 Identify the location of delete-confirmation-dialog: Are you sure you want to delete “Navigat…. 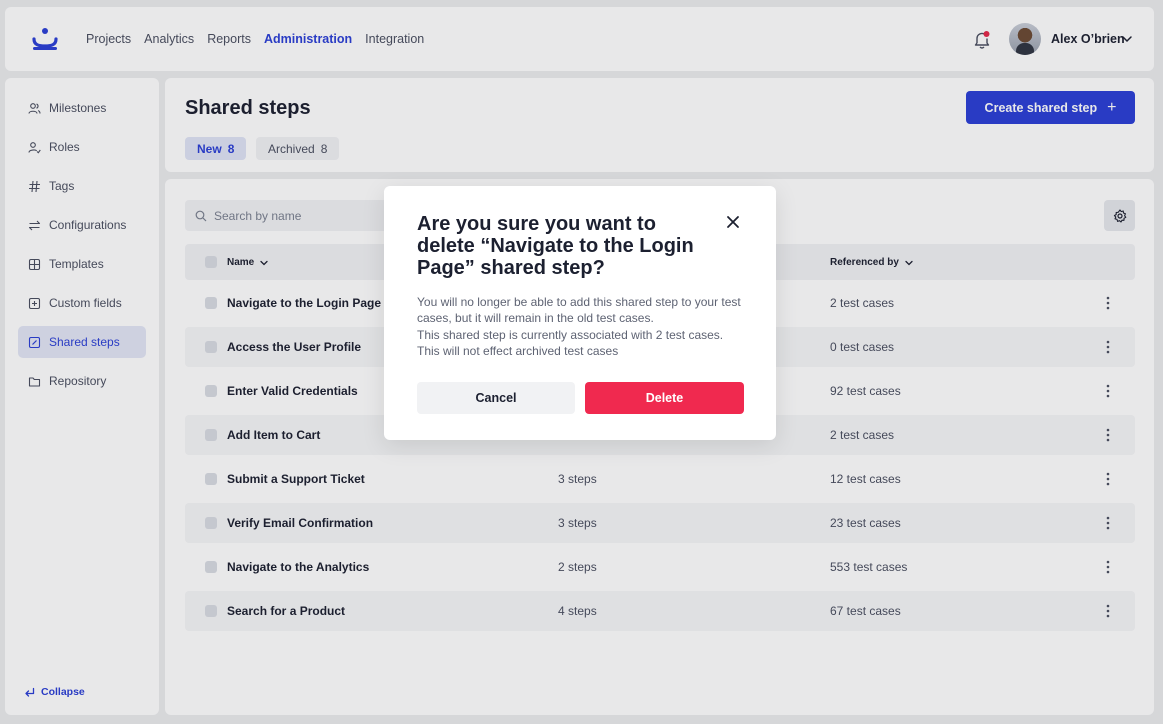
(580, 313).